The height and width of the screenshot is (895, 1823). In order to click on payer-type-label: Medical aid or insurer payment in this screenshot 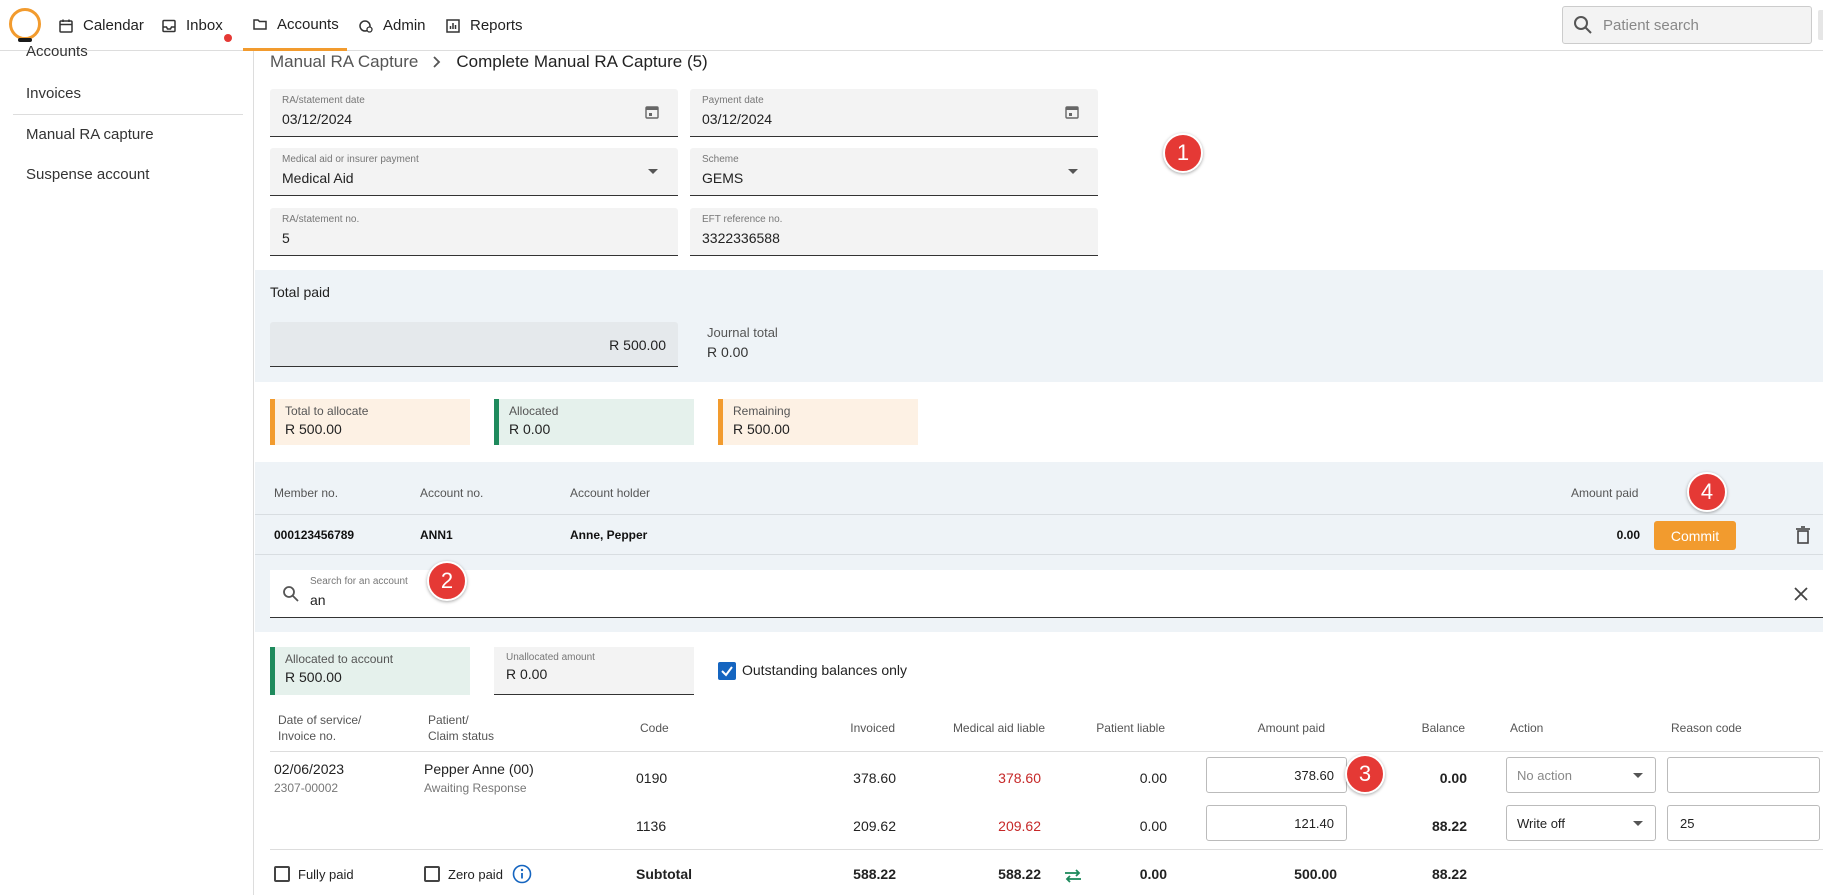, I will do `click(350, 159)`.